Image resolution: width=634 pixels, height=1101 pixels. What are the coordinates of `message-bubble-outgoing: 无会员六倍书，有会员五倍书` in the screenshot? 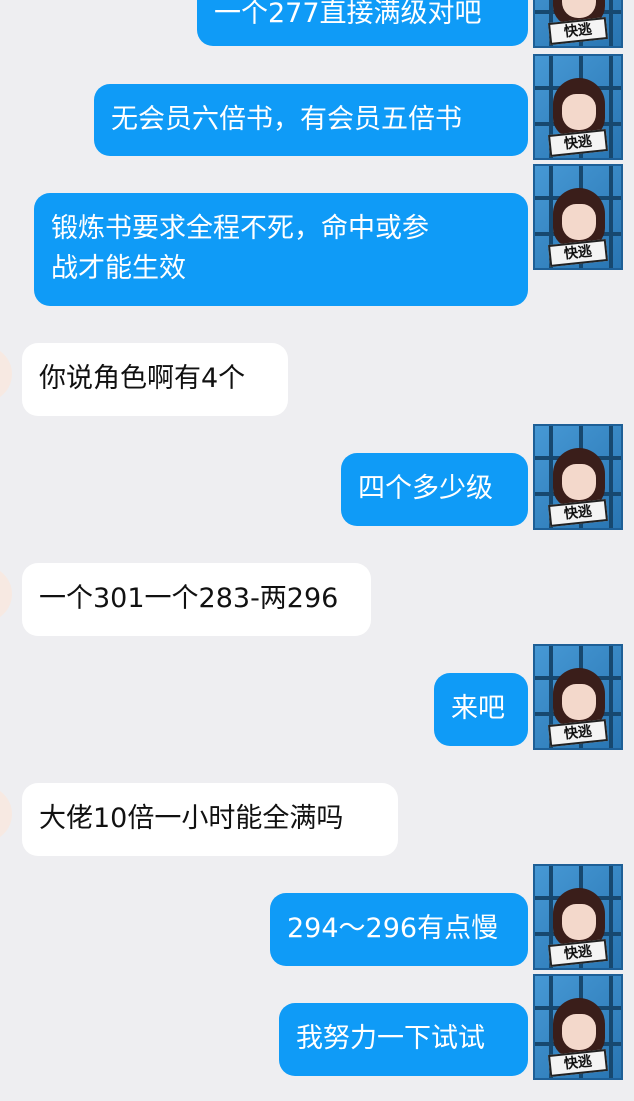 It's located at (311, 120).